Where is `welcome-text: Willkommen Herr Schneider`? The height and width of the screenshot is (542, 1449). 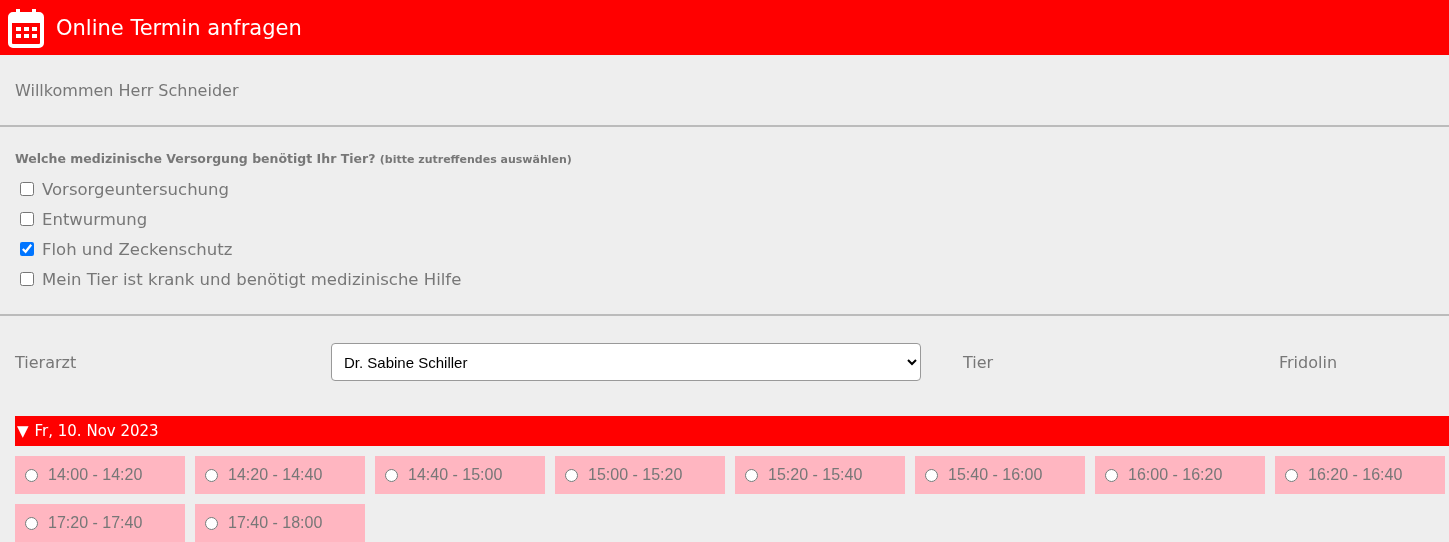 welcome-text: Willkommen Herr Schneider is located at coordinates (724, 91).